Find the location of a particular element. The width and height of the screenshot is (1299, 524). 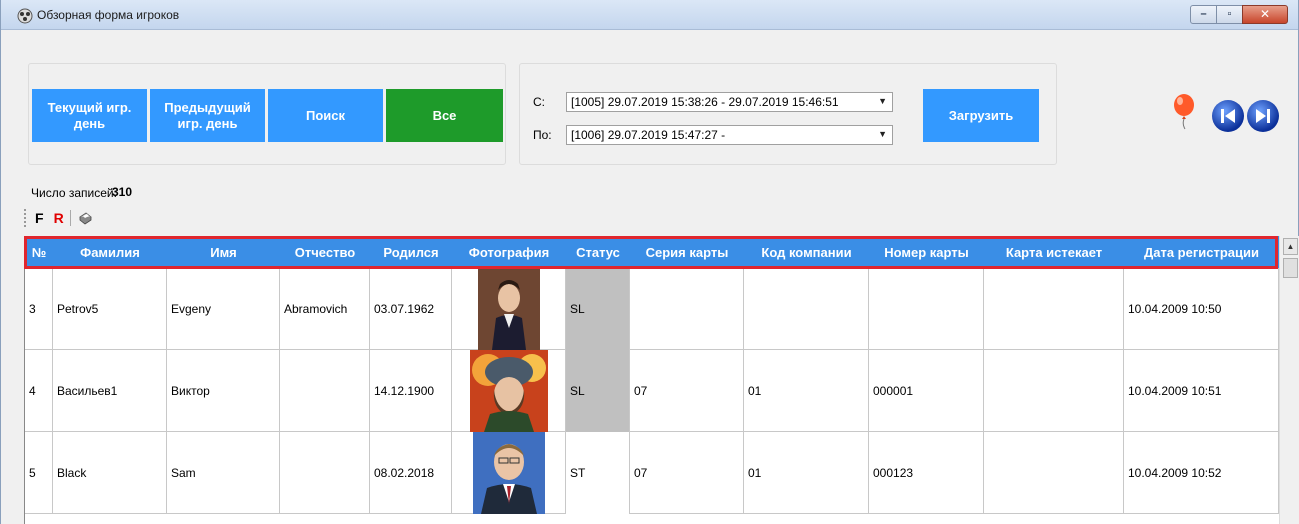

maximize-button: ▫ is located at coordinates (1229, 14).